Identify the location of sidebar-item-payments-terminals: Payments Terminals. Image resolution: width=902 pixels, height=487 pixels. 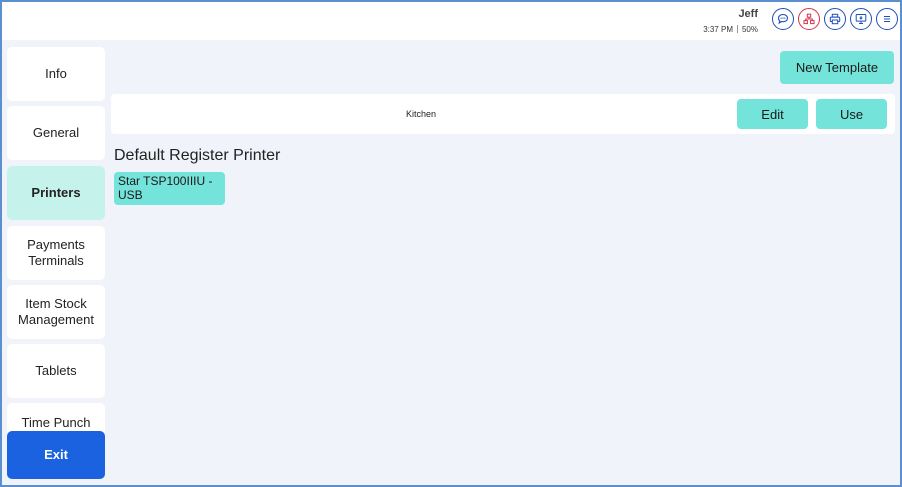
(56, 253).